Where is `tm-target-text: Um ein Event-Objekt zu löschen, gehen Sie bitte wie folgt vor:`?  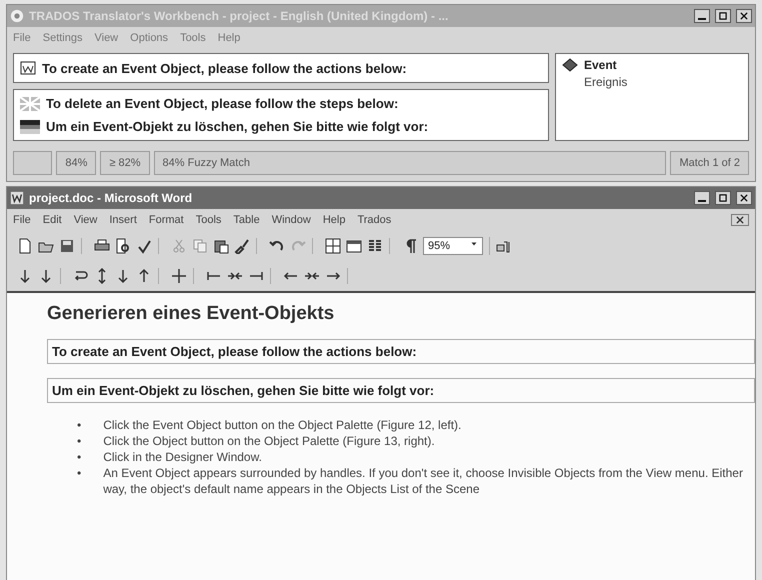
tm-target-text: Um ein Event-Objekt zu löschen, gehen Sie bitte wie folgt vor: is located at coordinates (237, 126).